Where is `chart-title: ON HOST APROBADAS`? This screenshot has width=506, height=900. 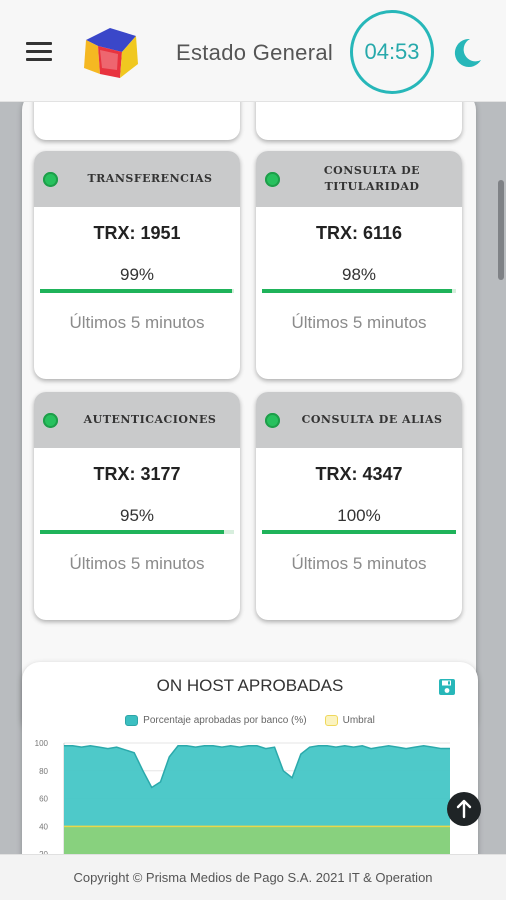
chart-title: ON HOST APROBADAS is located at coordinates (250, 685).